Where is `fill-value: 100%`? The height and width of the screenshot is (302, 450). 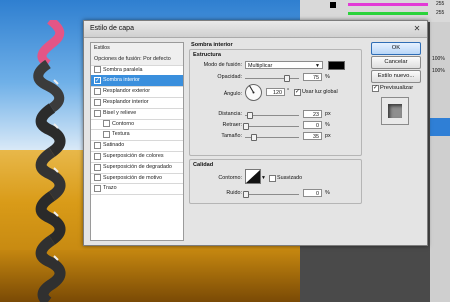
fill-value: 100% is located at coordinates (438, 71).